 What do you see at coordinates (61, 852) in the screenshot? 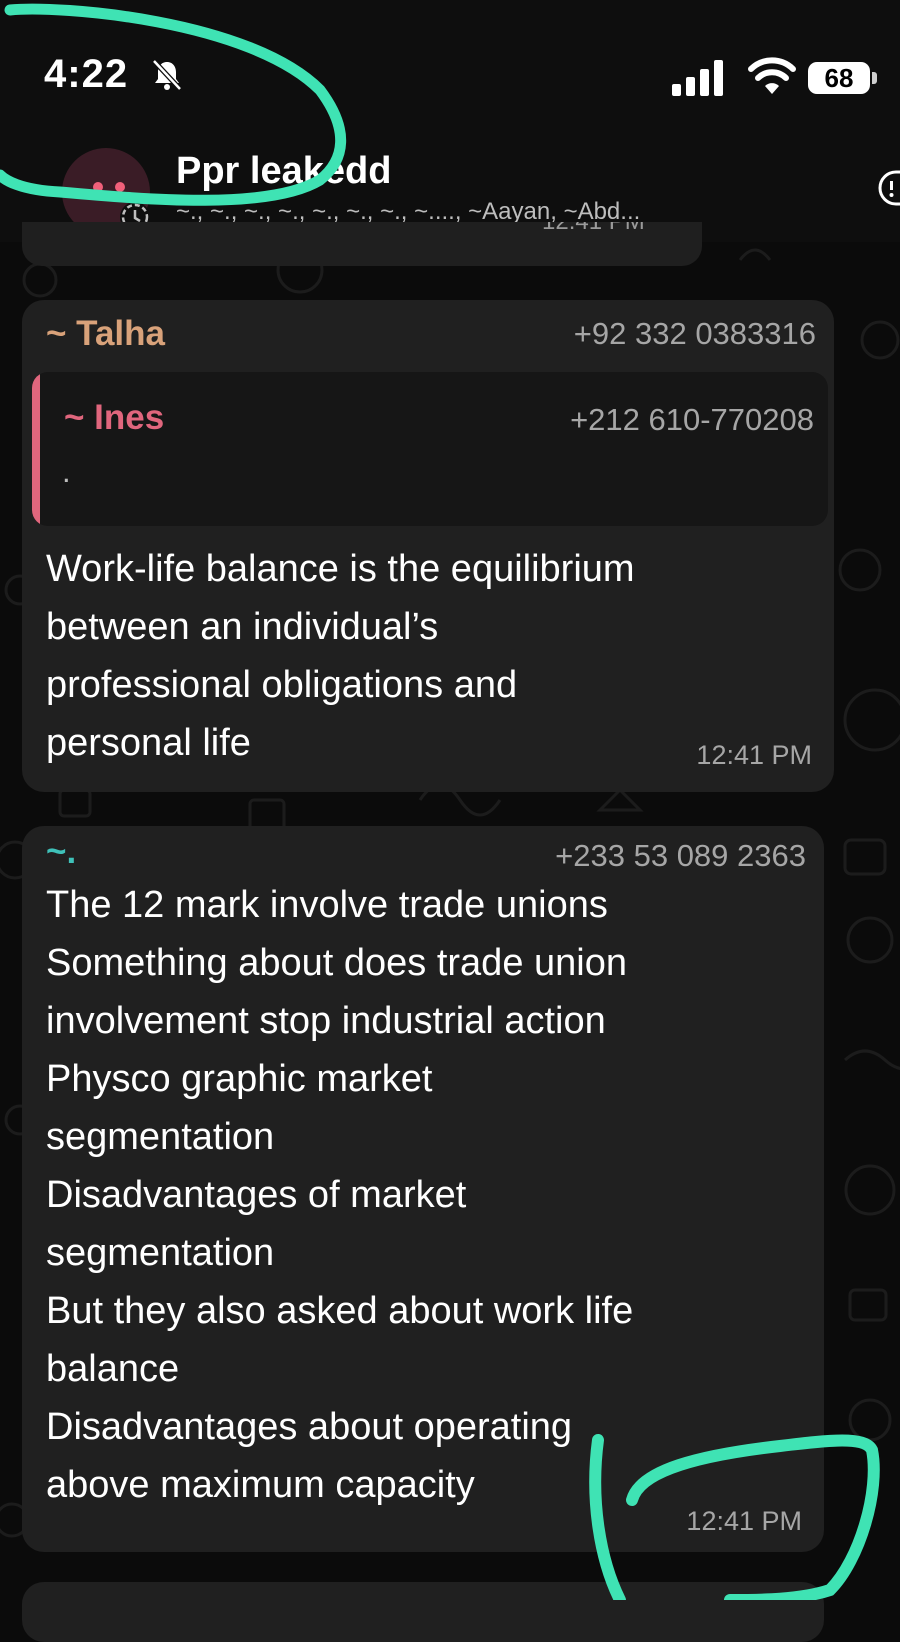
I see `sender-name: ~.` at bounding box center [61, 852].